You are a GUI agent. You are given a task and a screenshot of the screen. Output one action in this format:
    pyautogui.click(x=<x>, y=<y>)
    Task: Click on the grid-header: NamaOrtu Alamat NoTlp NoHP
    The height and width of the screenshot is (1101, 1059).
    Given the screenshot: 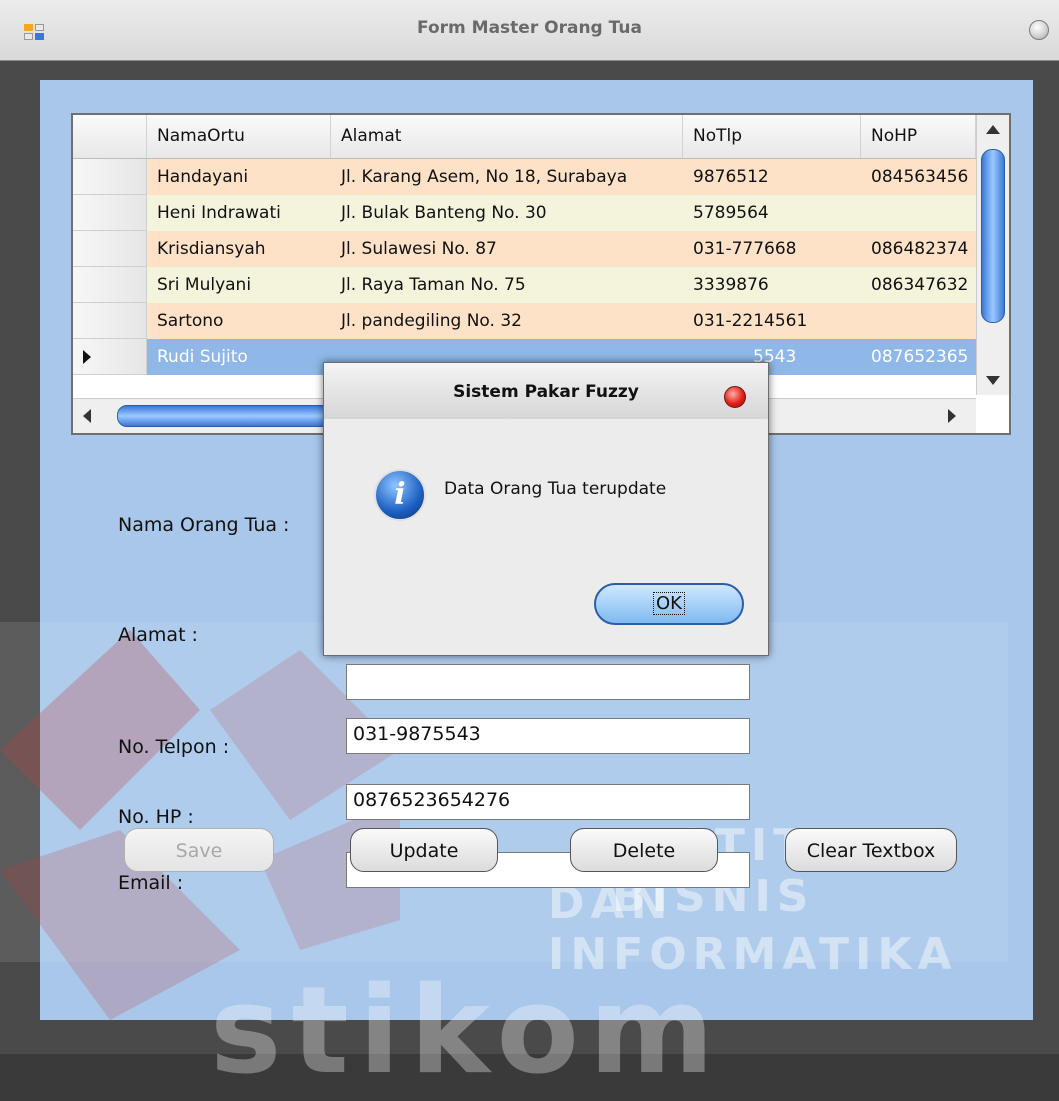 What is the action you would take?
    pyautogui.click(x=541, y=137)
    